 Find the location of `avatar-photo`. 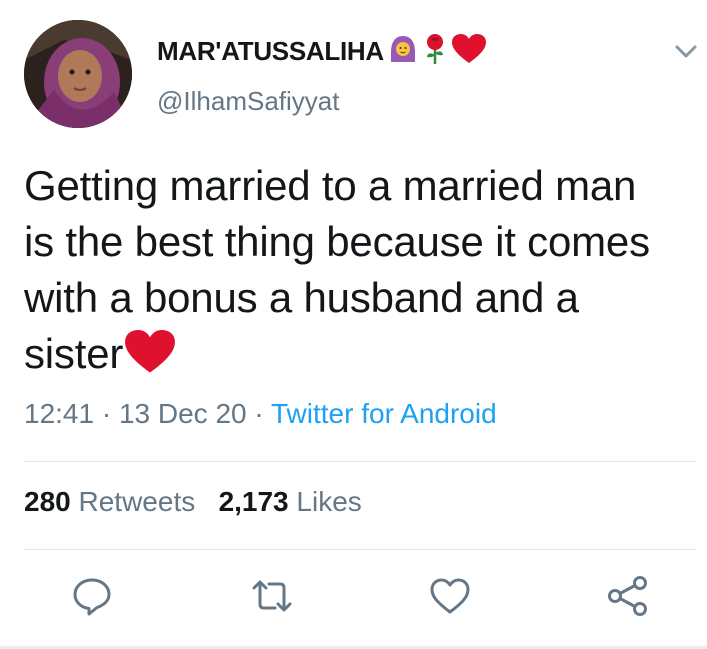

avatar-photo is located at coordinates (78, 74).